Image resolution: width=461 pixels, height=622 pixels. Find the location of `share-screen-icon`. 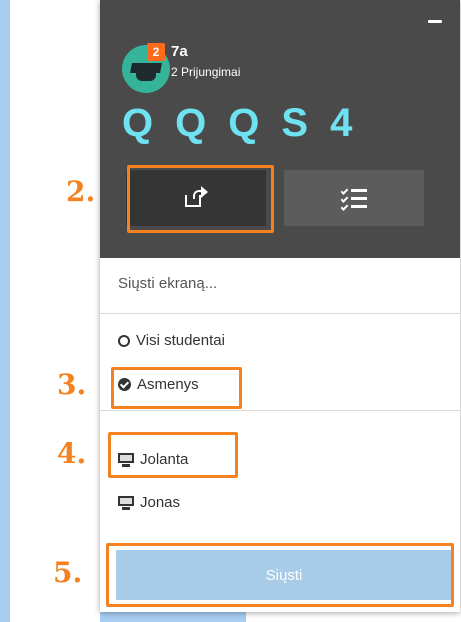

share-screen-icon is located at coordinates (196, 196).